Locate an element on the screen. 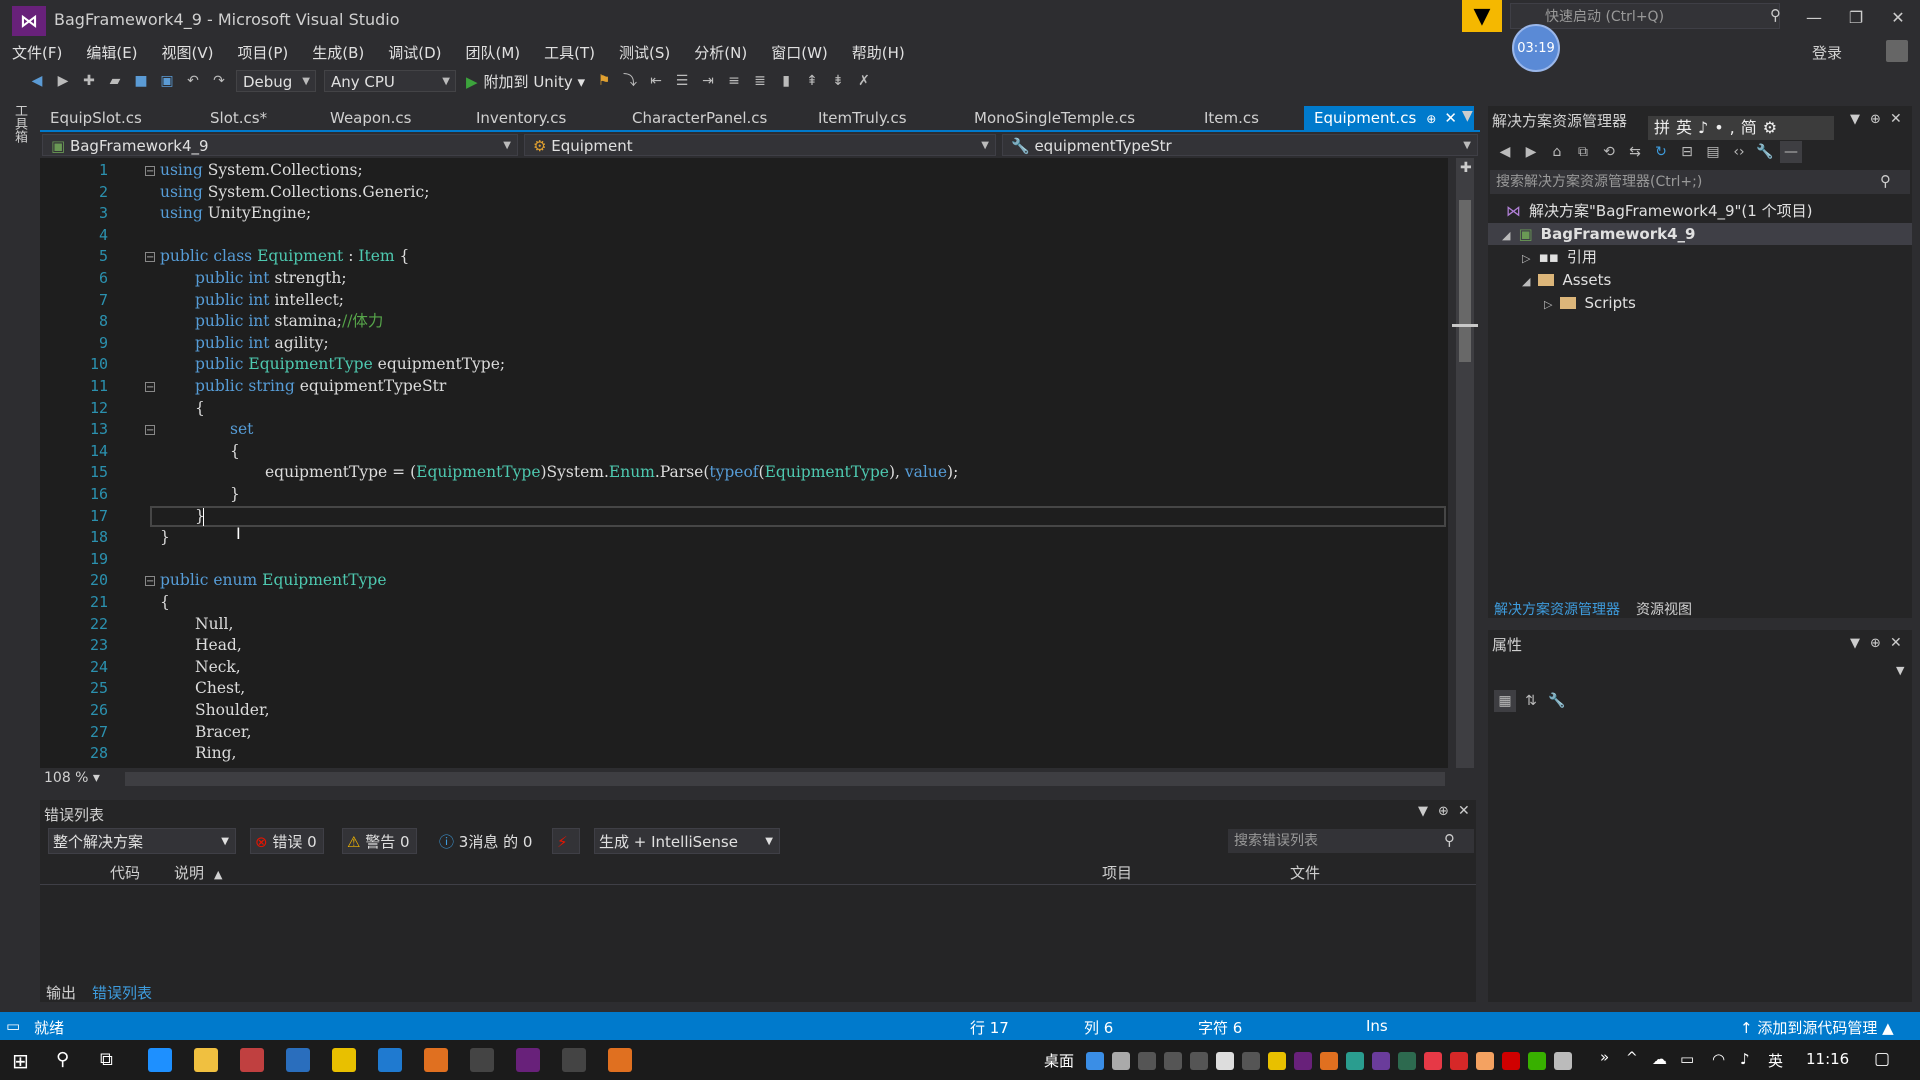 This screenshot has height=1080, width=1920. tab-equipment: Equipment.cs ⊕ ✕ is located at coordinates (1389, 118).